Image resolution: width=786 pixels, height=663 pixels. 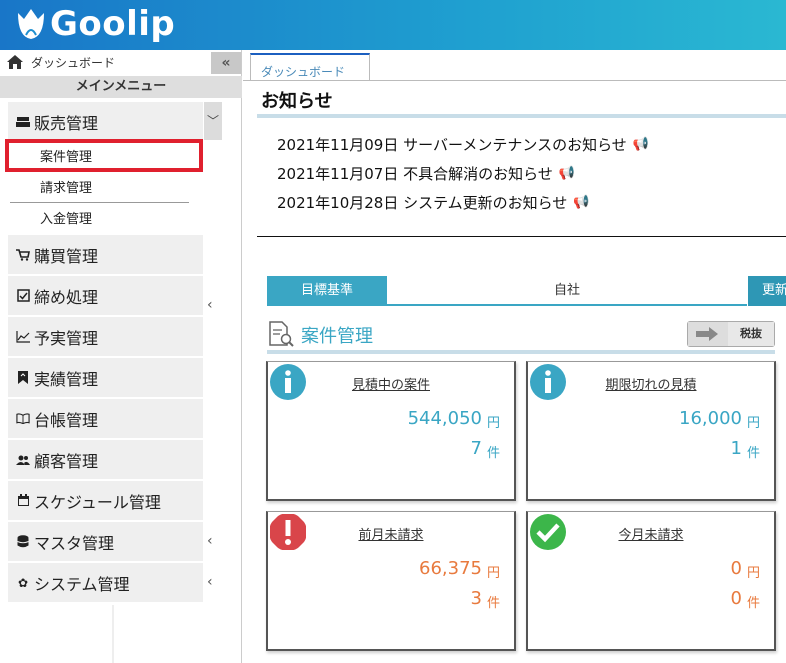 What do you see at coordinates (105, 122) in the screenshot?
I see `sidebar-item-sales: 販売管理` at bounding box center [105, 122].